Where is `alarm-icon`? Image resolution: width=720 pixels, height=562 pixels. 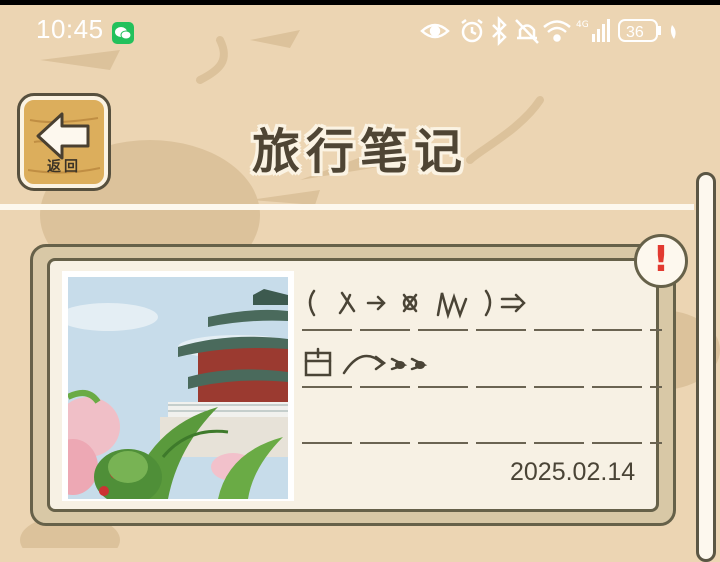
alarm-icon is located at coordinates (472, 31).